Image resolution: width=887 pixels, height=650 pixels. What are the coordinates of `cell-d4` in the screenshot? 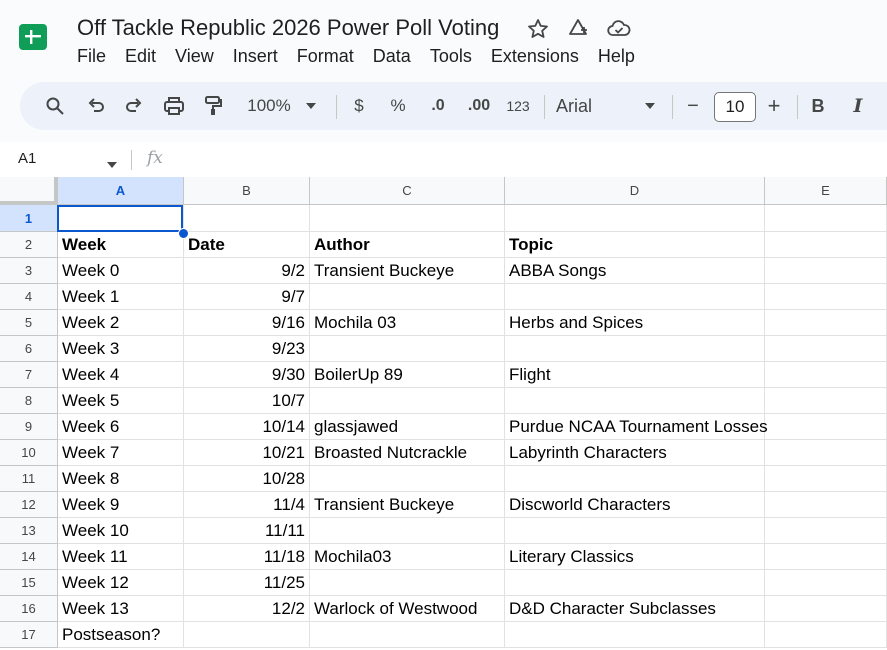 It's located at (635, 297).